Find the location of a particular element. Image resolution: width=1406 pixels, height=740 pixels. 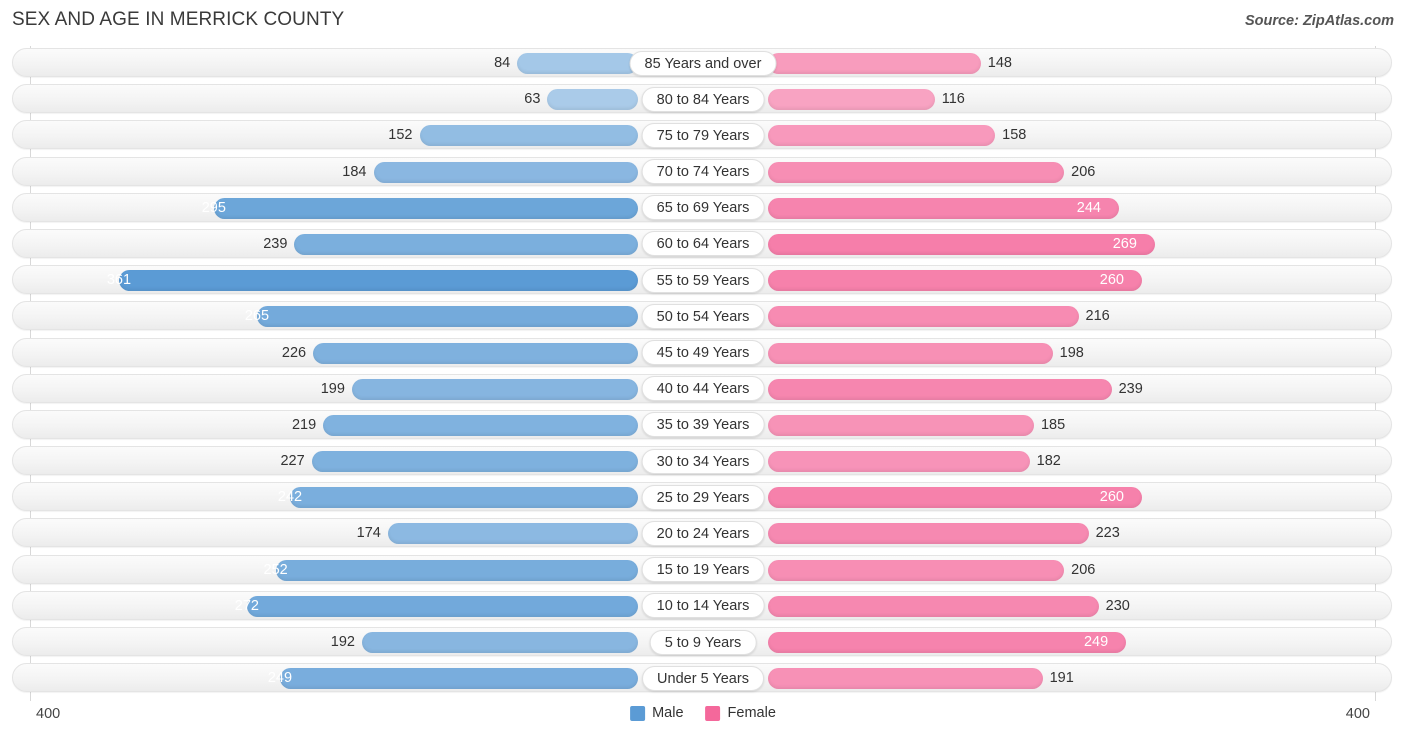

legend-female: Female is located at coordinates (740, 713).